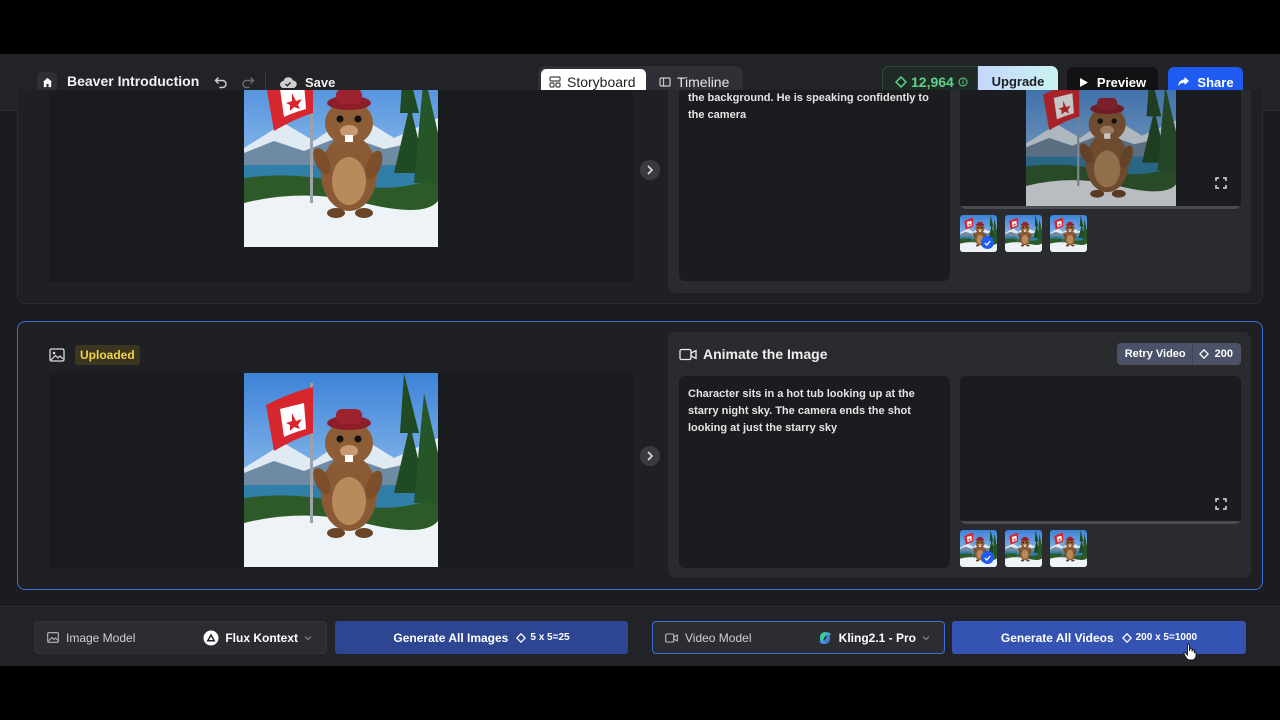 The width and height of the screenshot is (1280, 720). I want to click on retry-video-button: Retry Video 200, so click(1178, 354).